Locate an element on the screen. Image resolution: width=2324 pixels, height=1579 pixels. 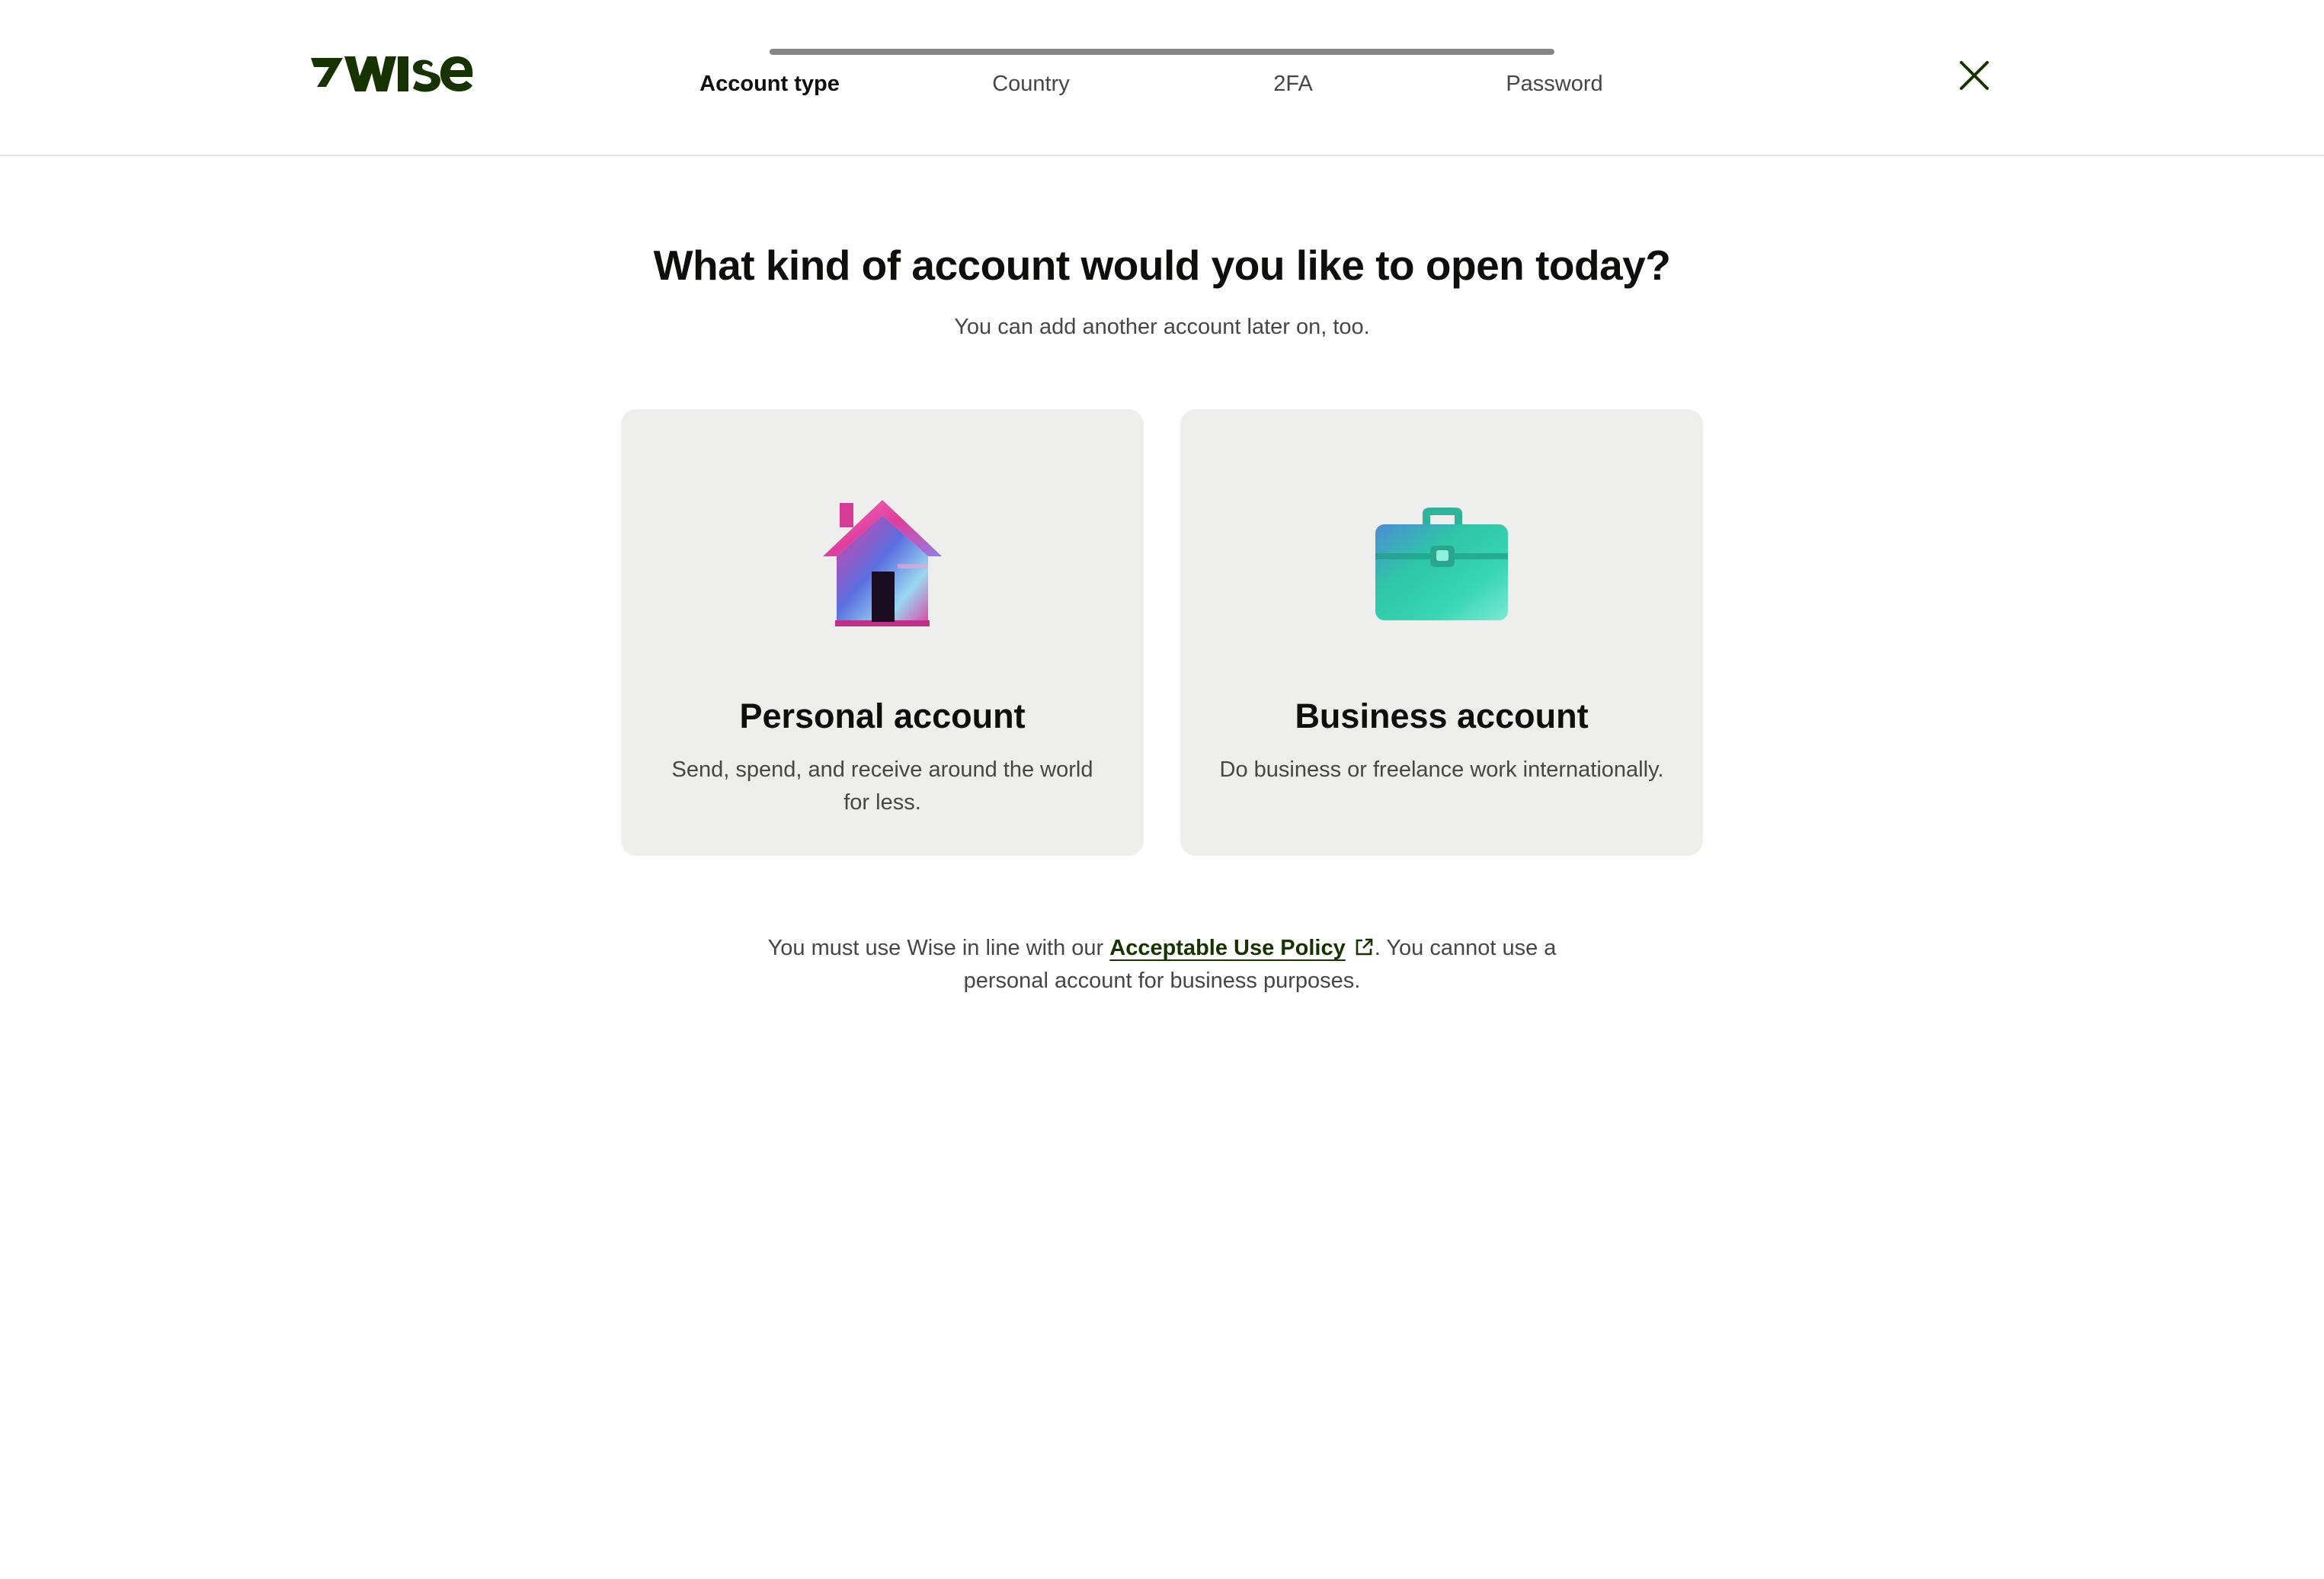
card-title: Business account is located at coordinates (1442, 716).